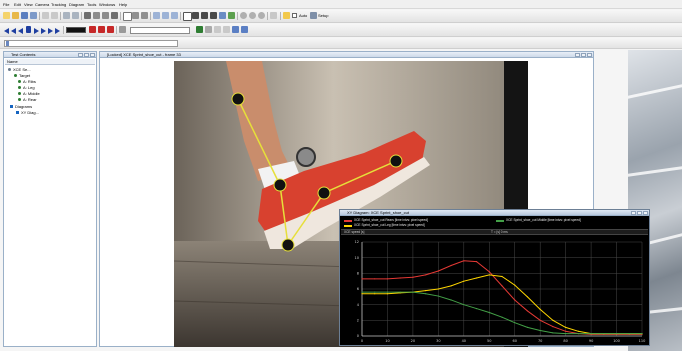  What do you see at coordinates (222, 15) in the screenshot?
I see `measure-icon` at bounding box center [222, 15].